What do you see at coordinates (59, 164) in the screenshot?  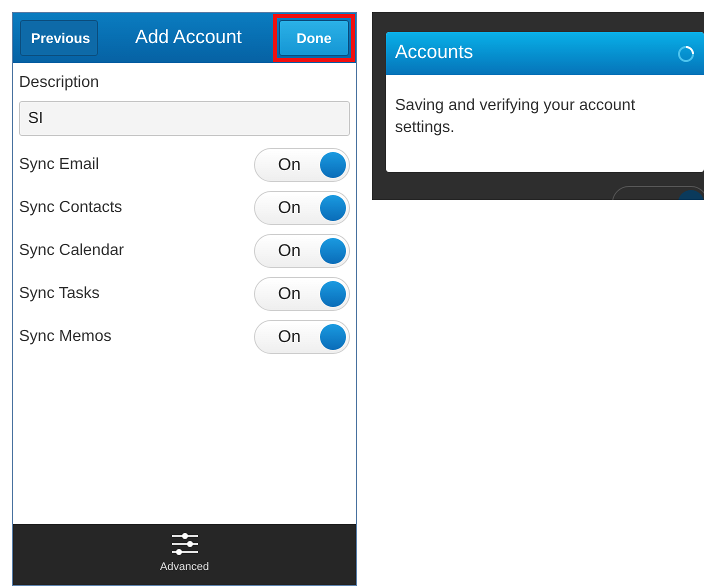 I see `toggle-label: Sync Email` at bounding box center [59, 164].